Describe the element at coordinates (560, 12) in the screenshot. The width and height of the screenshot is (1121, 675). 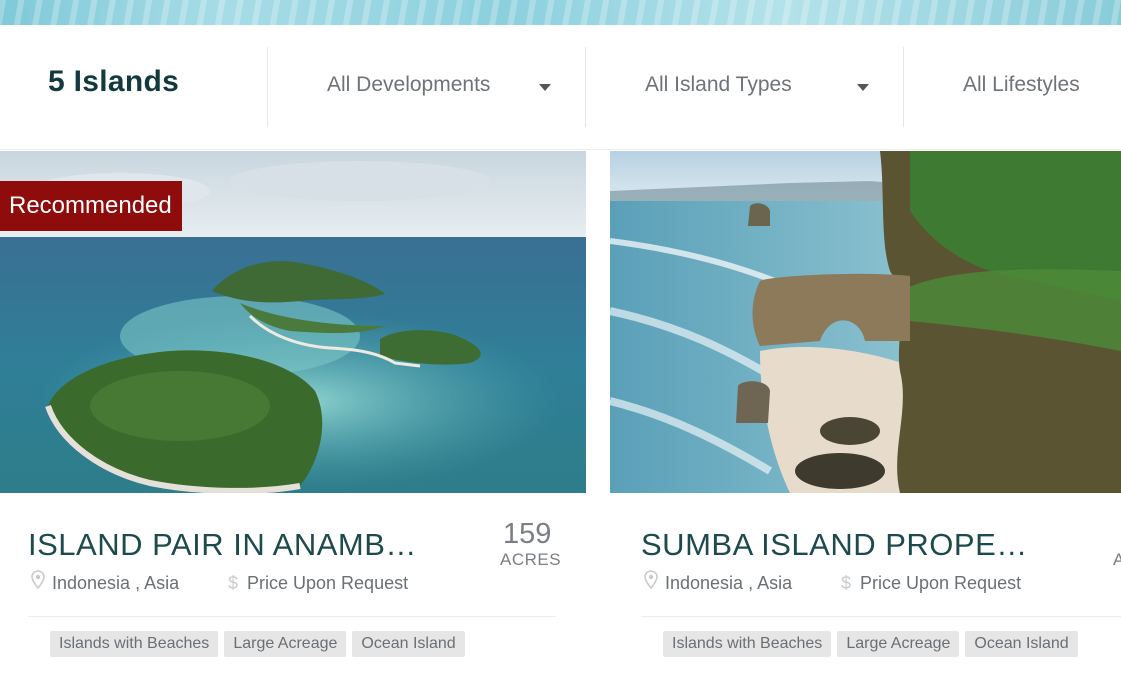
I see `ocean-banner-strip` at that location.